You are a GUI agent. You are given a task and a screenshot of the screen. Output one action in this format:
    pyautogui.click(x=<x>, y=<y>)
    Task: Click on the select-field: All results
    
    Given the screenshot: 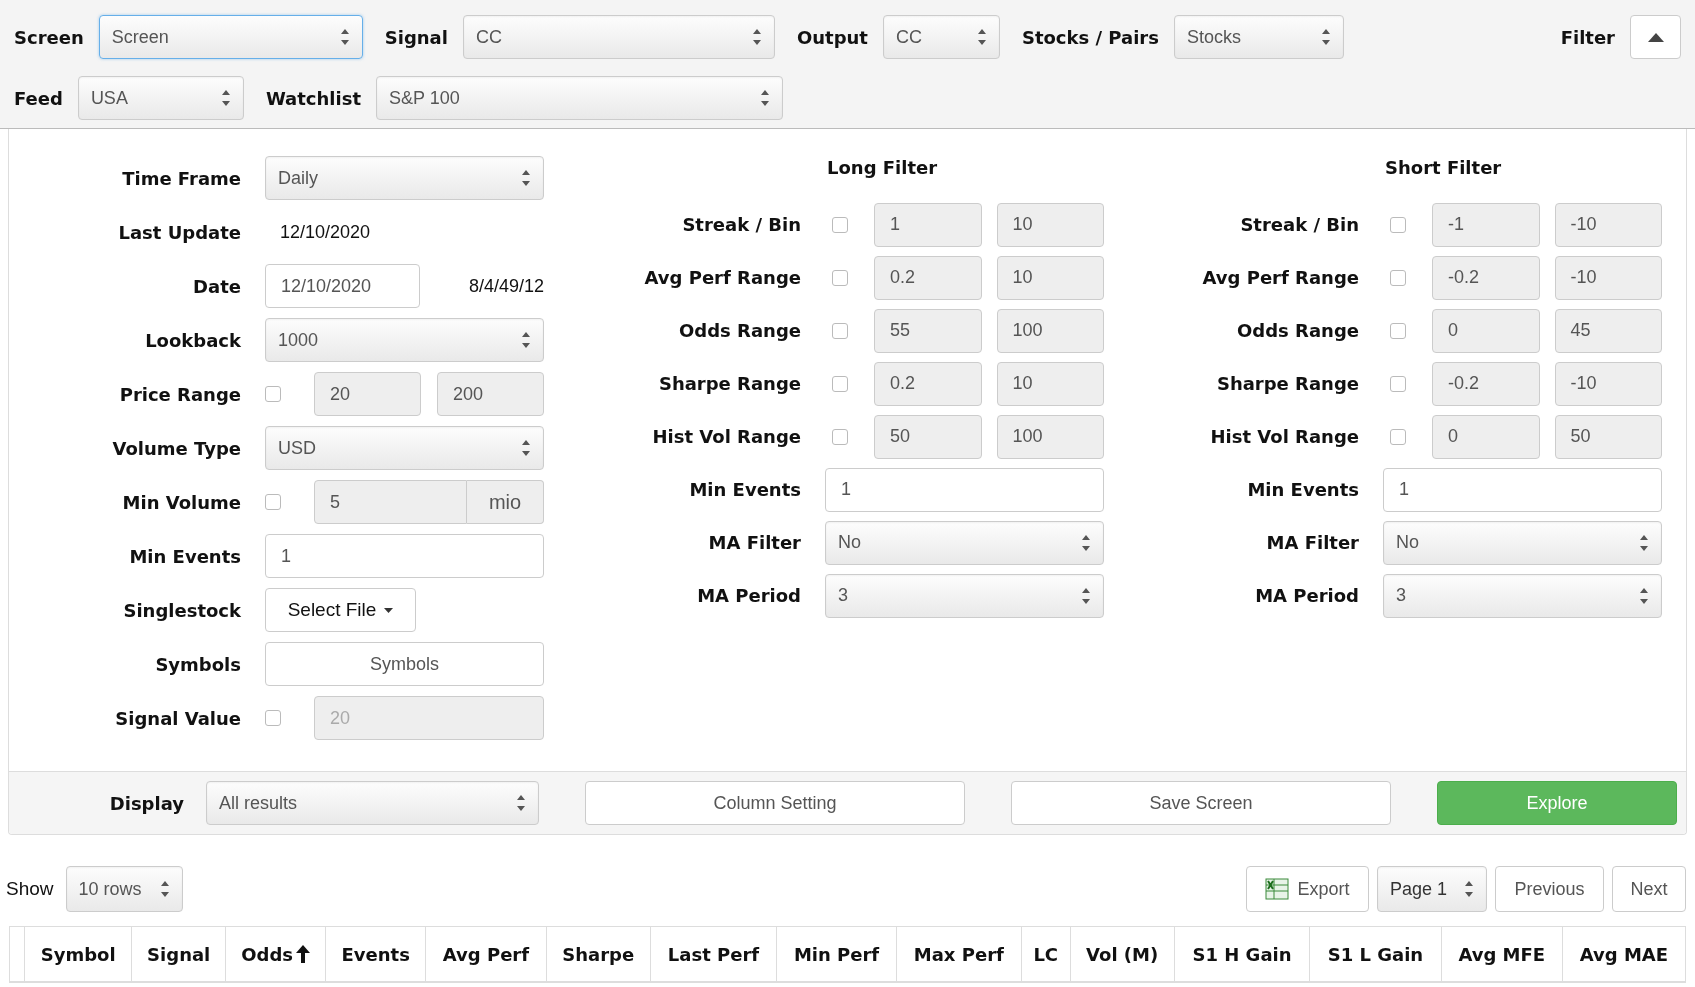 What is the action you would take?
    pyautogui.click(x=372, y=803)
    